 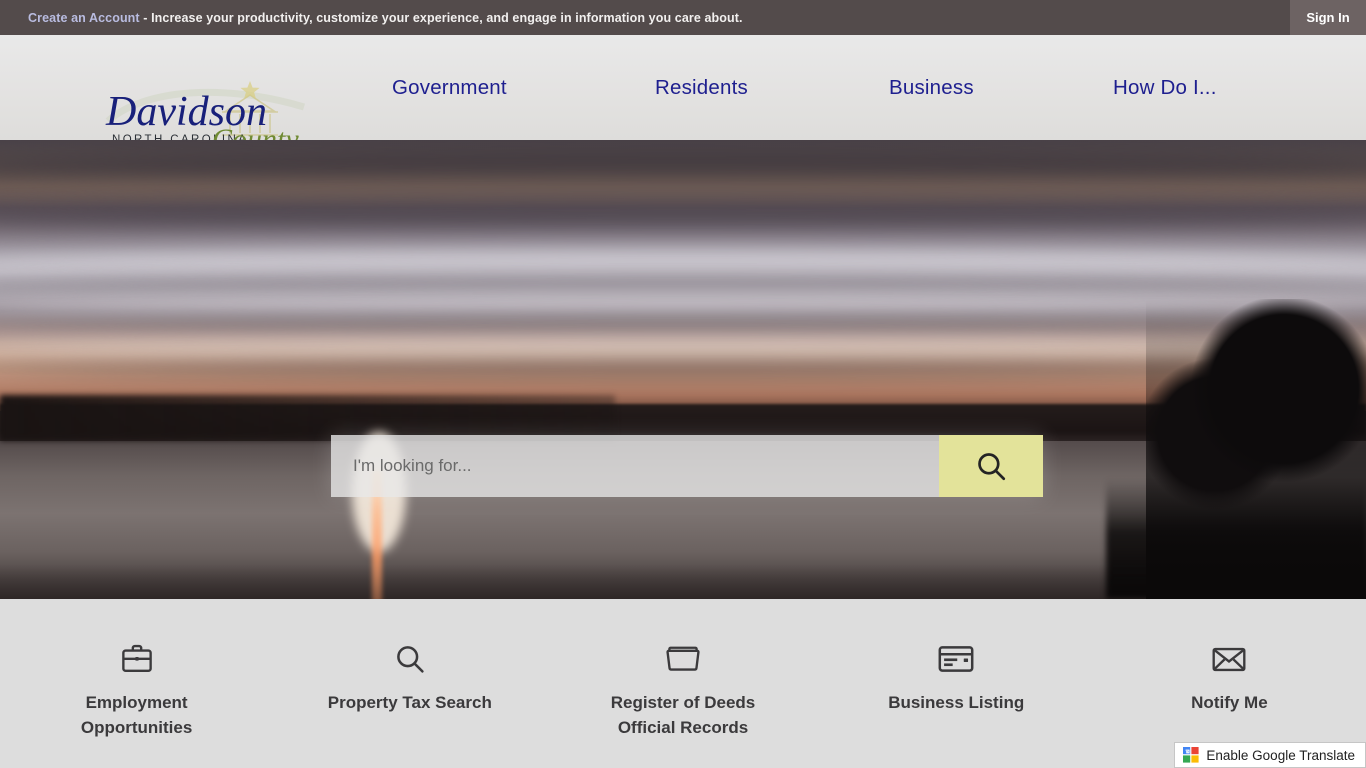 I want to click on quick-link-property-tax-search: Property Tax Search, so click(x=409, y=678).